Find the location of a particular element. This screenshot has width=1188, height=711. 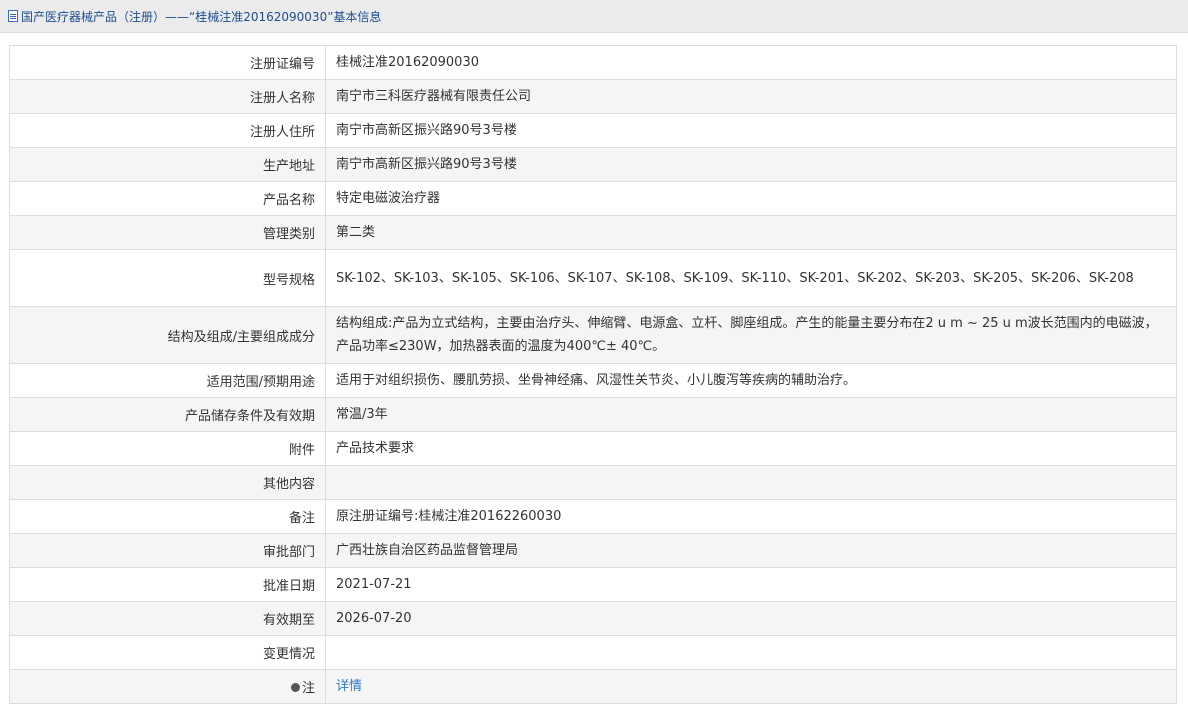

table-row: 产品名称 特定电磁波治疗器 is located at coordinates (593, 198).